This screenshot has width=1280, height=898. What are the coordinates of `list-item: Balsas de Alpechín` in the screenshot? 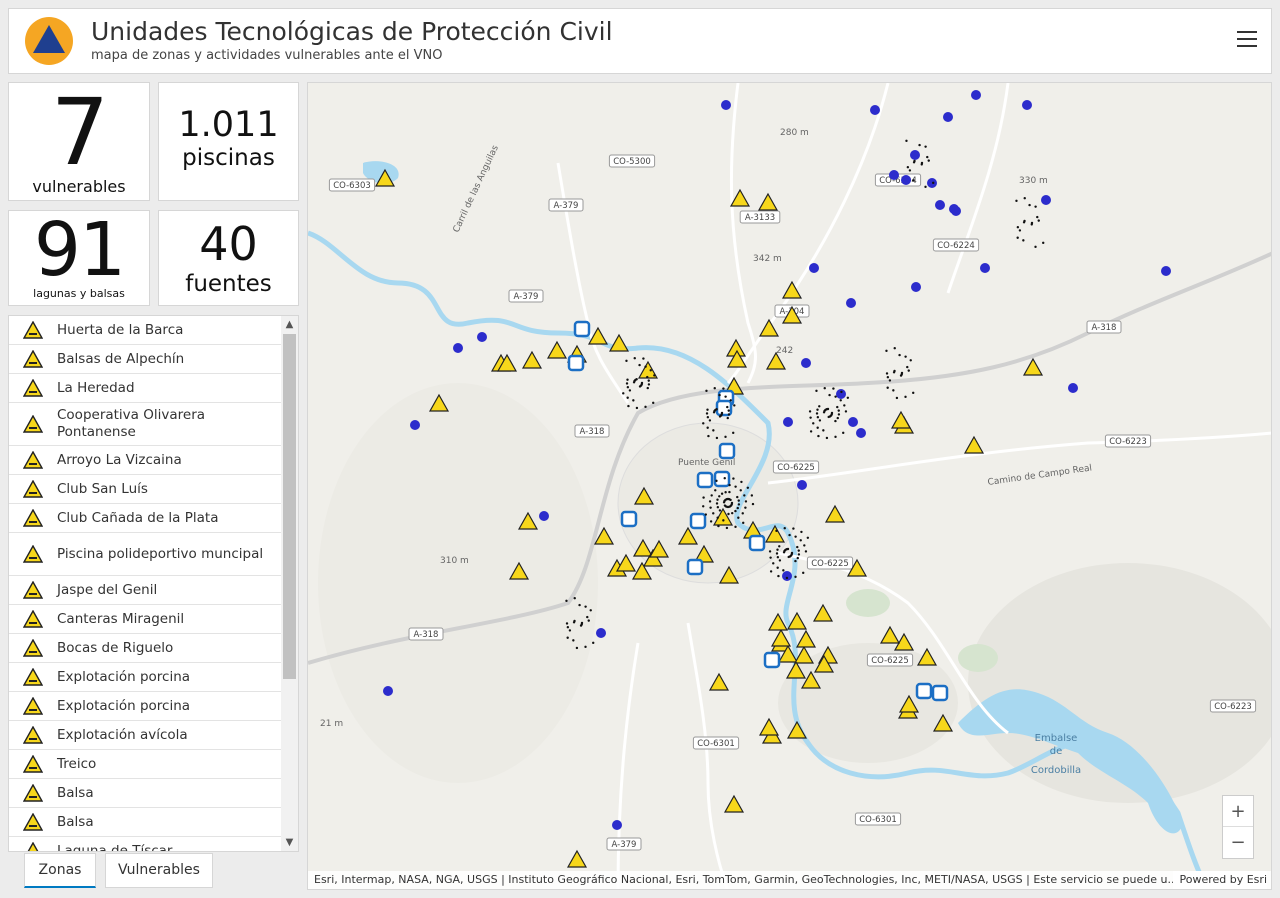 It's located at (145, 359).